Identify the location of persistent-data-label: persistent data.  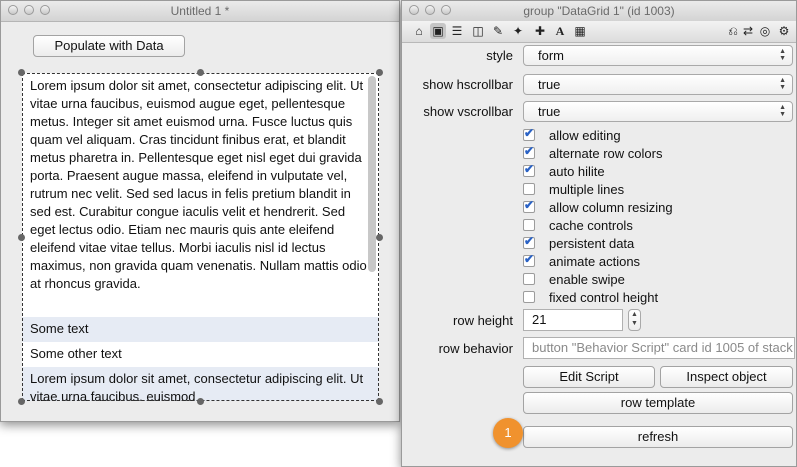
(592, 243).